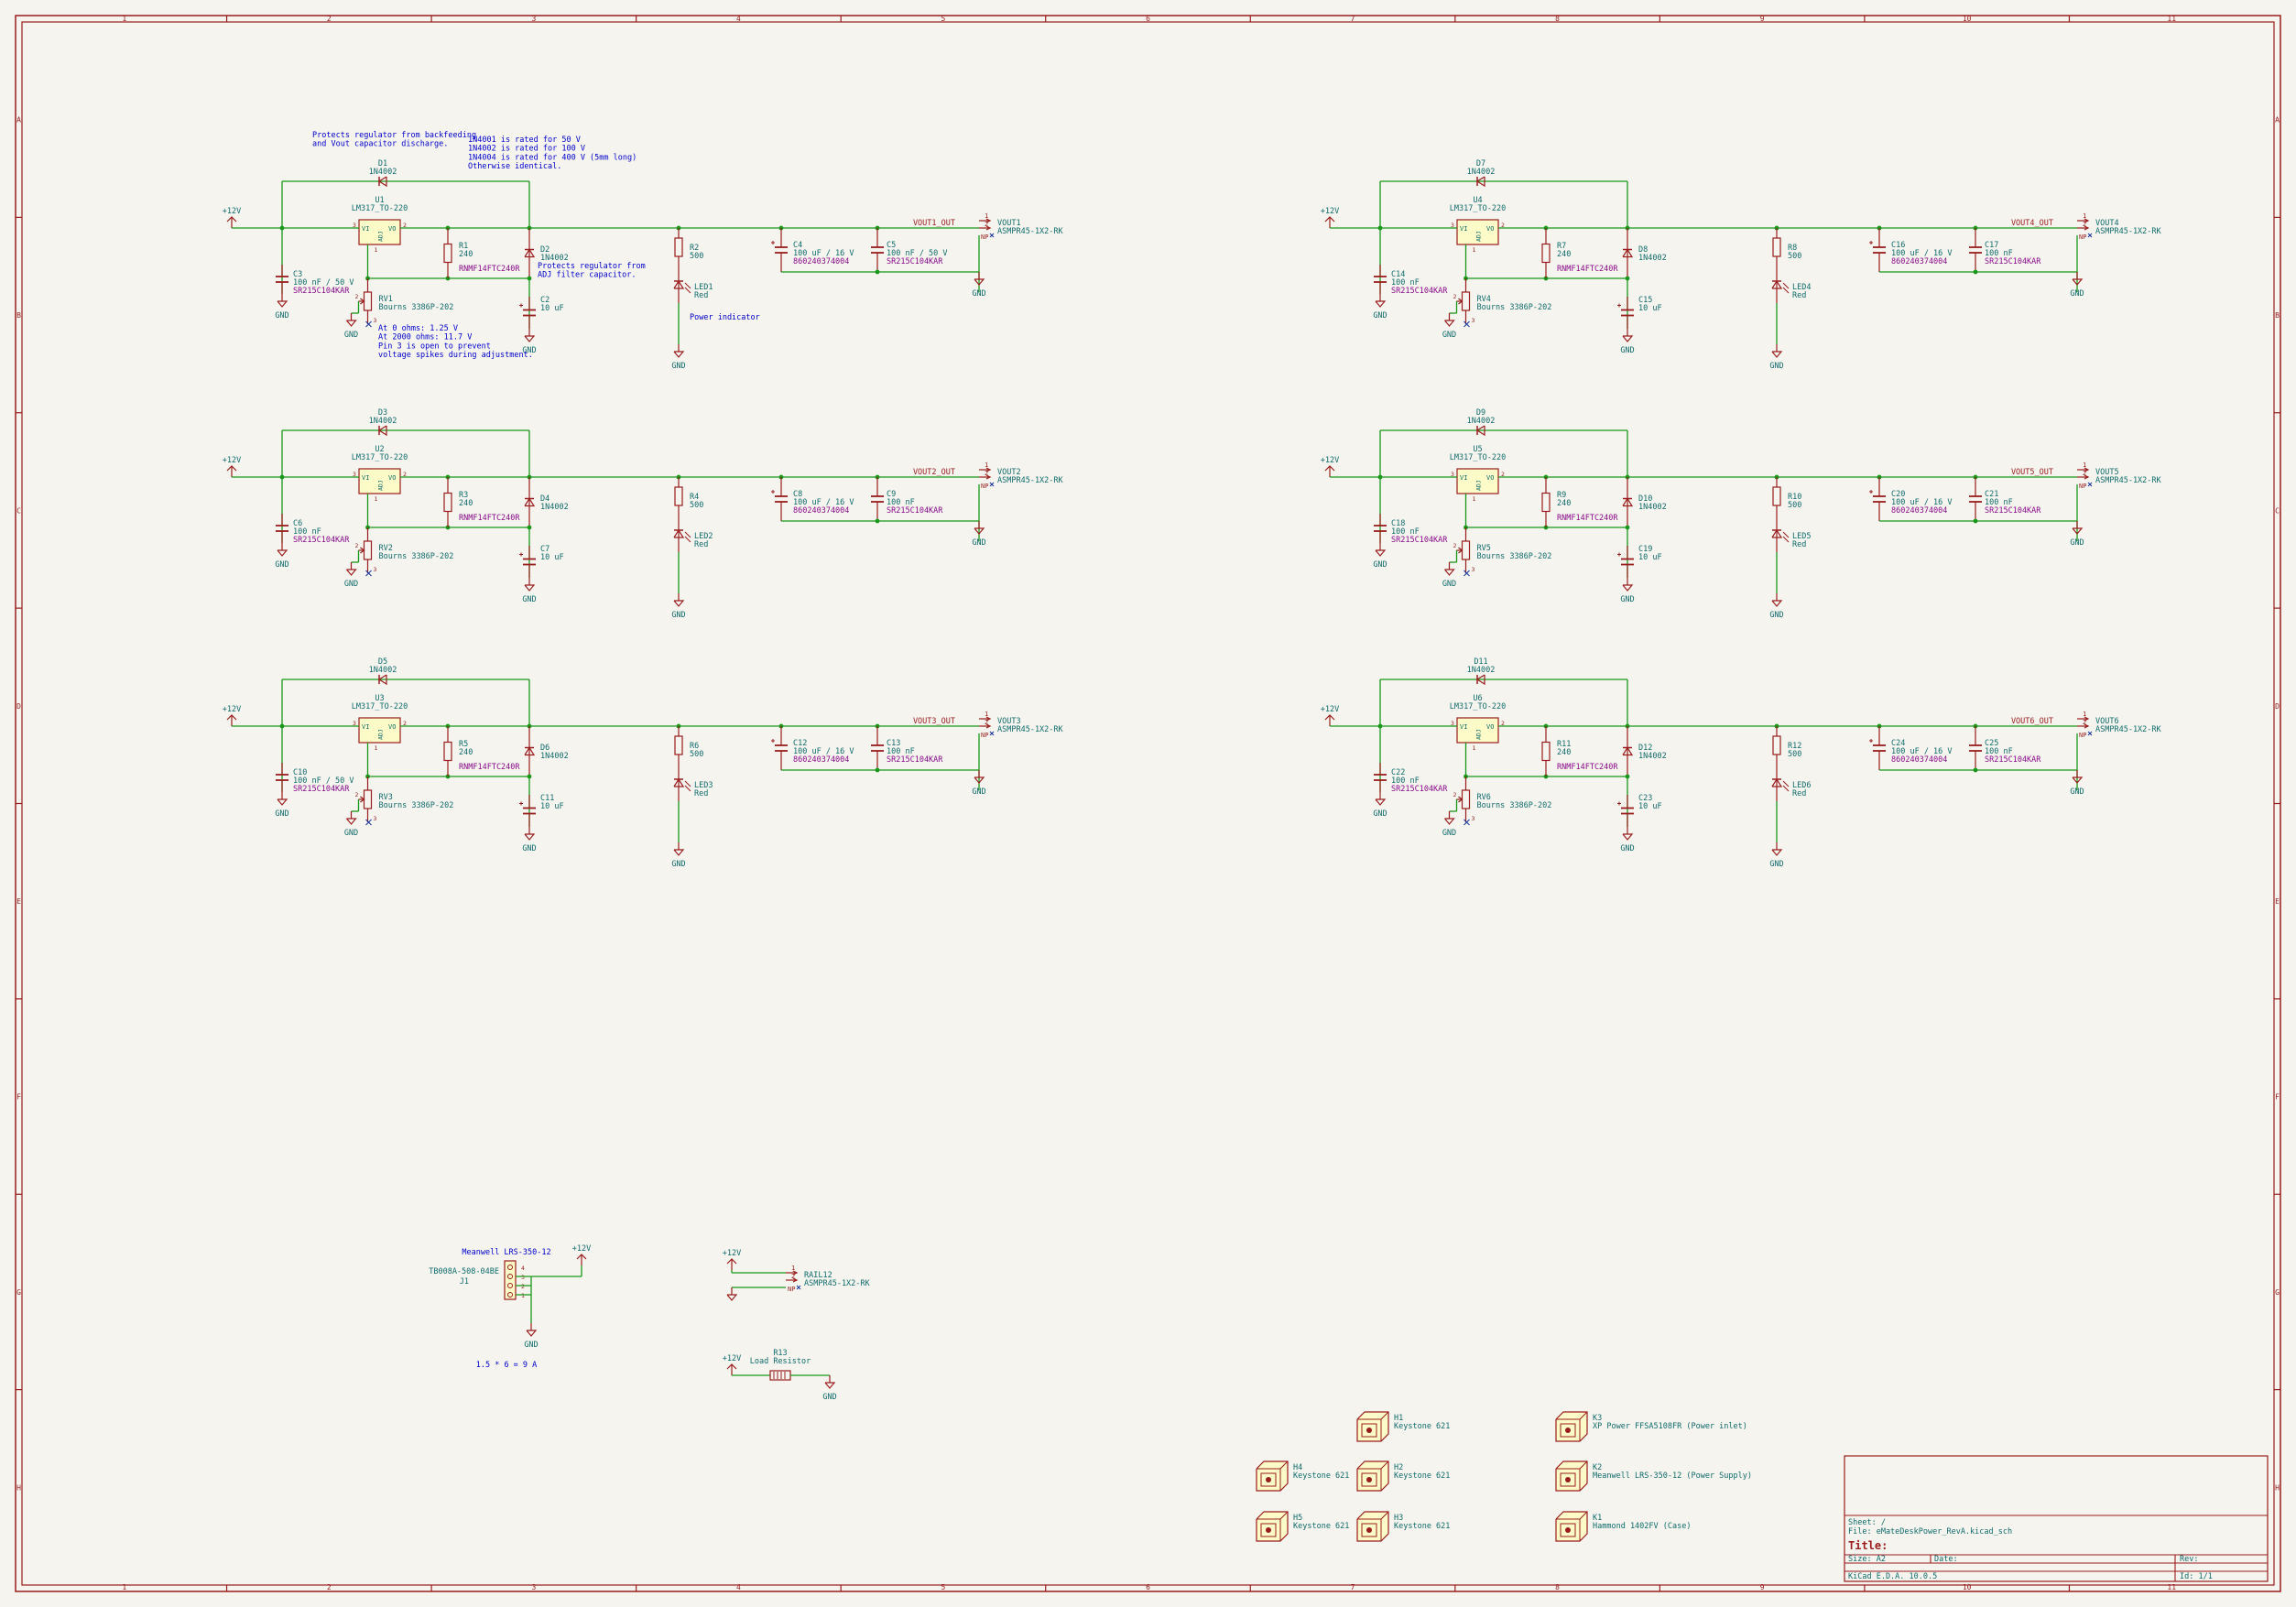  I want to click on load-formula: 1.5 * 6 = 9 A, so click(507, 1365).